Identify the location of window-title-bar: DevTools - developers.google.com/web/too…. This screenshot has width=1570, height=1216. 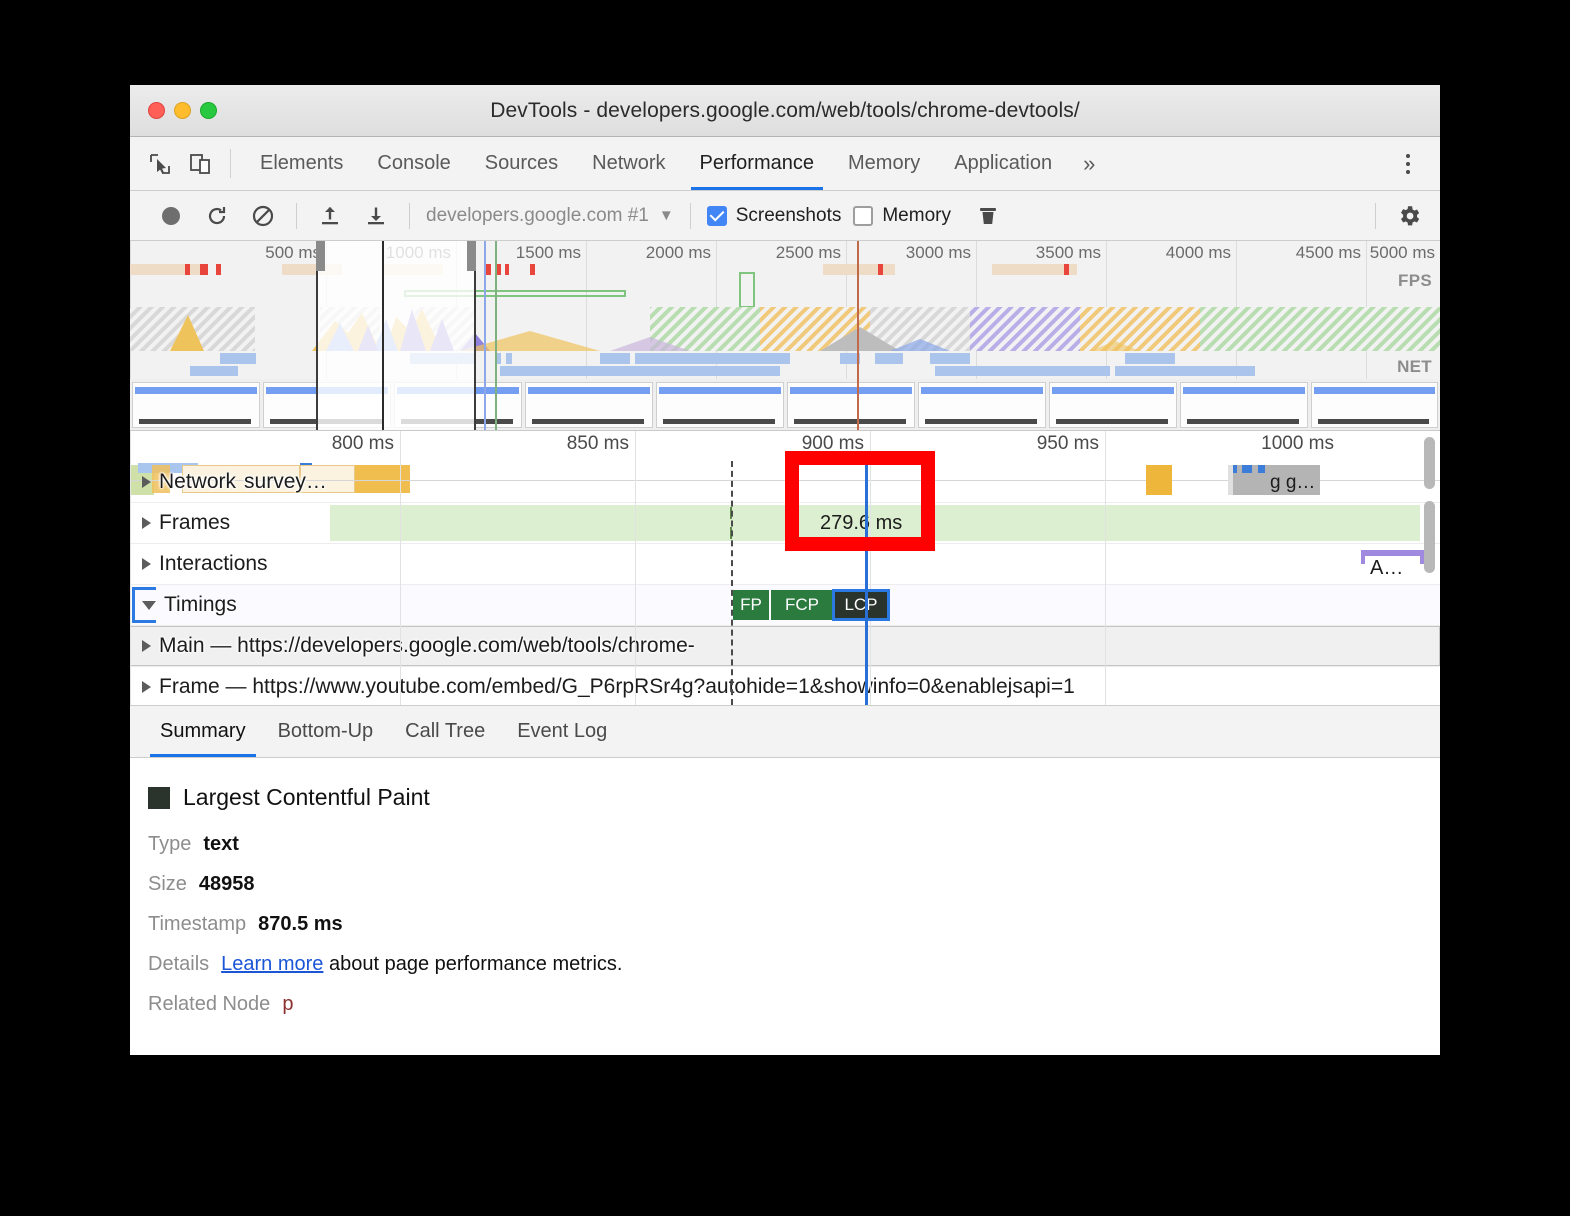
(785, 111).